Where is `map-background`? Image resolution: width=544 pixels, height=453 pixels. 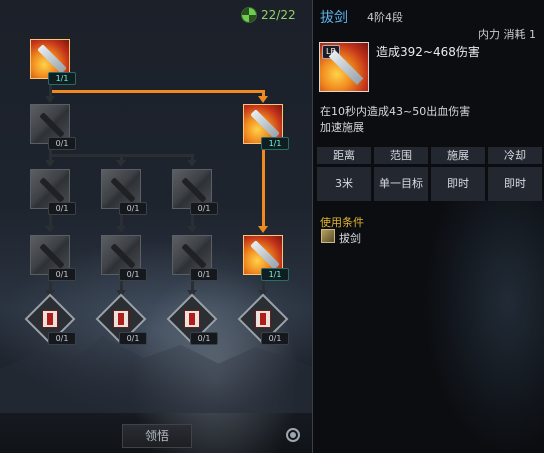 map-background is located at coordinates (484, 326).